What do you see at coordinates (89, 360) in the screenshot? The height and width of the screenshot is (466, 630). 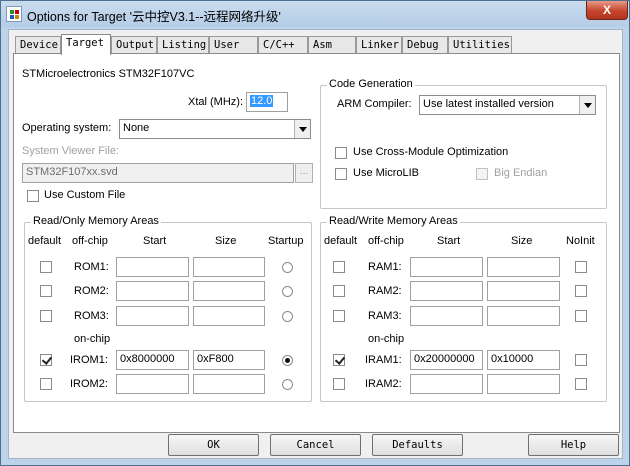 I see `irom1-label: IROM1:` at bounding box center [89, 360].